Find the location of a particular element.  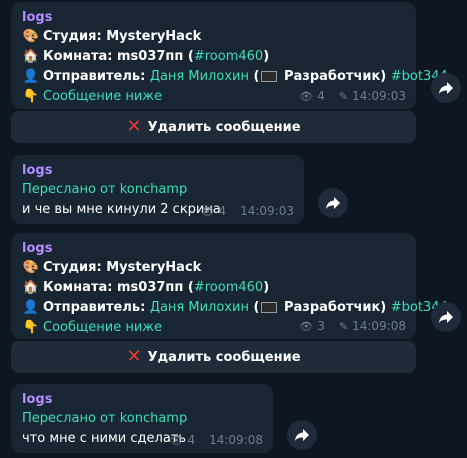

view-count: 3 is located at coordinates (321, 326).